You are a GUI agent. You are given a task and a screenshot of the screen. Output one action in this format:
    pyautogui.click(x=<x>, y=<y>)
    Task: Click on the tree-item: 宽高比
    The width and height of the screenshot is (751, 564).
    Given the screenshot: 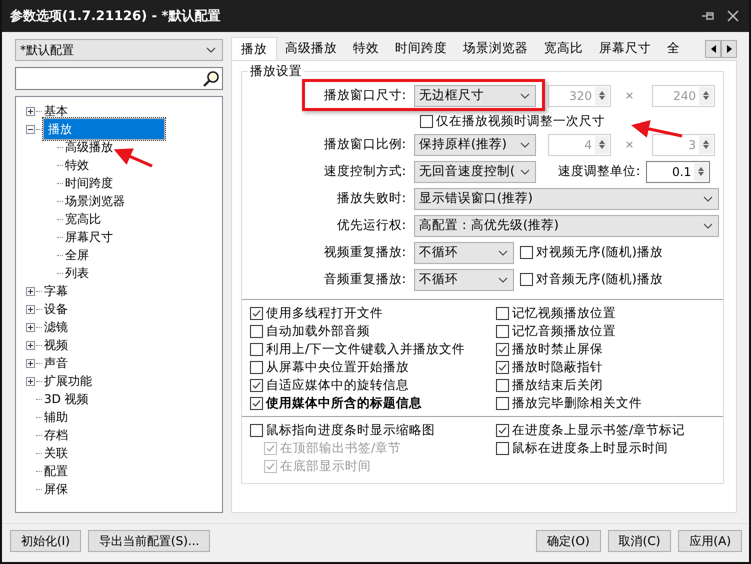 What is the action you would take?
    pyautogui.click(x=83, y=219)
    